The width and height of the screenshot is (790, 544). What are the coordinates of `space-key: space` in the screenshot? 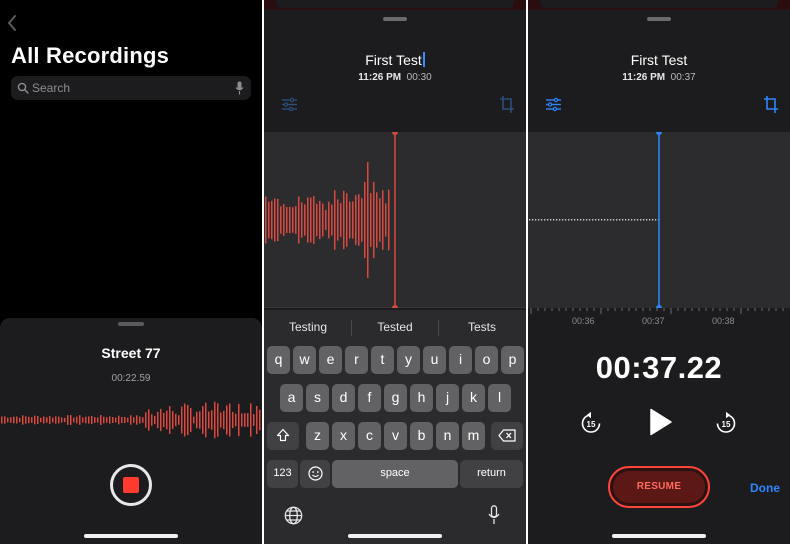 It's located at (395, 474).